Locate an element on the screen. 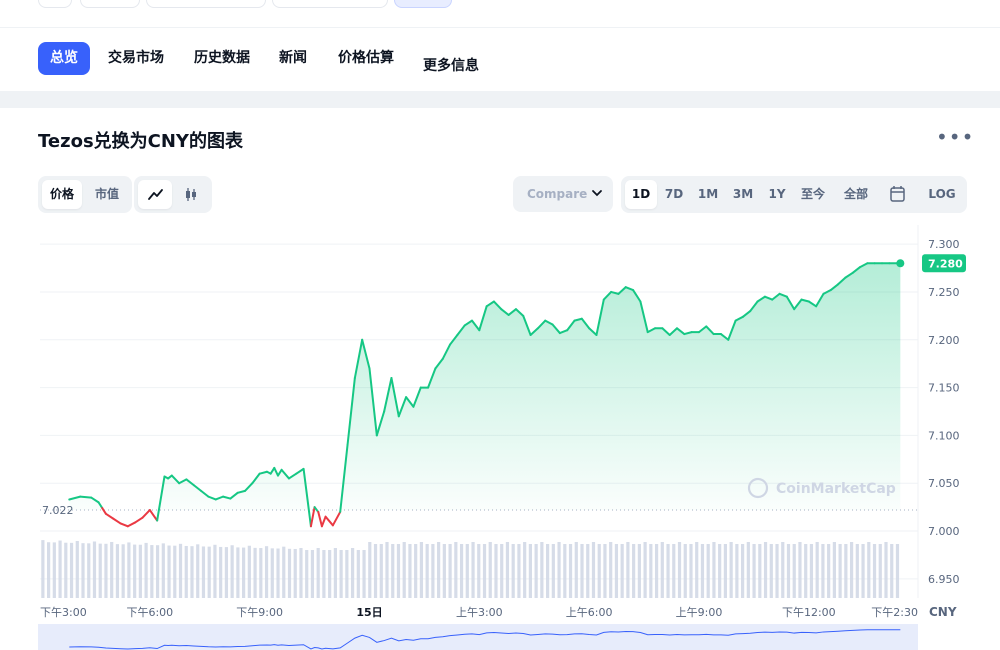 Image resolution: width=1000 pixels, height=650 pixels. chart-title: Tezos兑换为CNY的图表 is located at coordinates (140, 141).